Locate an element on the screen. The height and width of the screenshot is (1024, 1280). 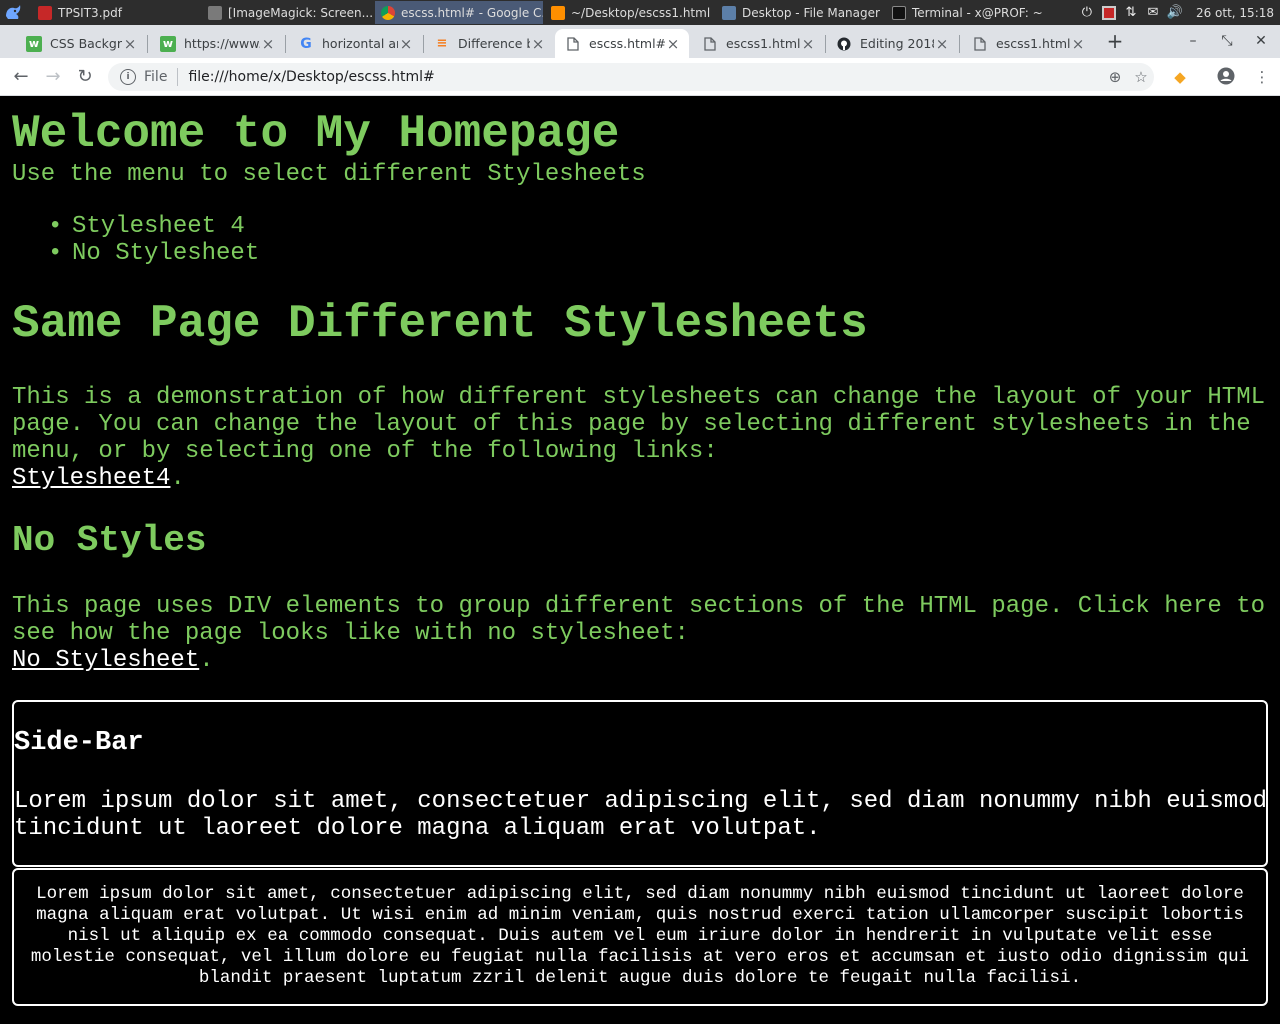
record-icon is located at coordinates (1109, 12).